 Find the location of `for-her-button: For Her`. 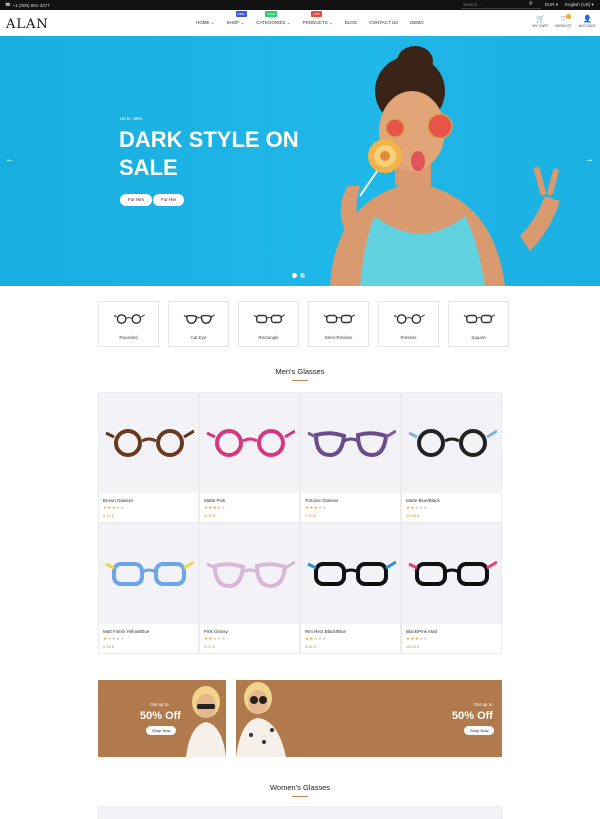

for-her-button: For Her is located at coordinates (169, 200).